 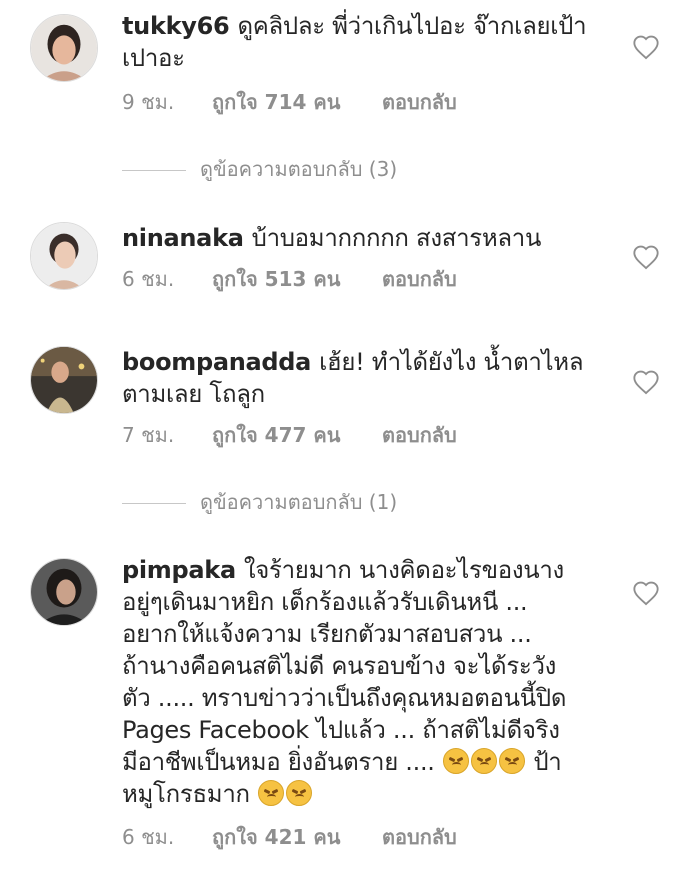 What do you see at coordinates (186, 794) in the screenshot?
I see `comment-line-8: หมูโกรธมาก` at bounding box center [186, 794].